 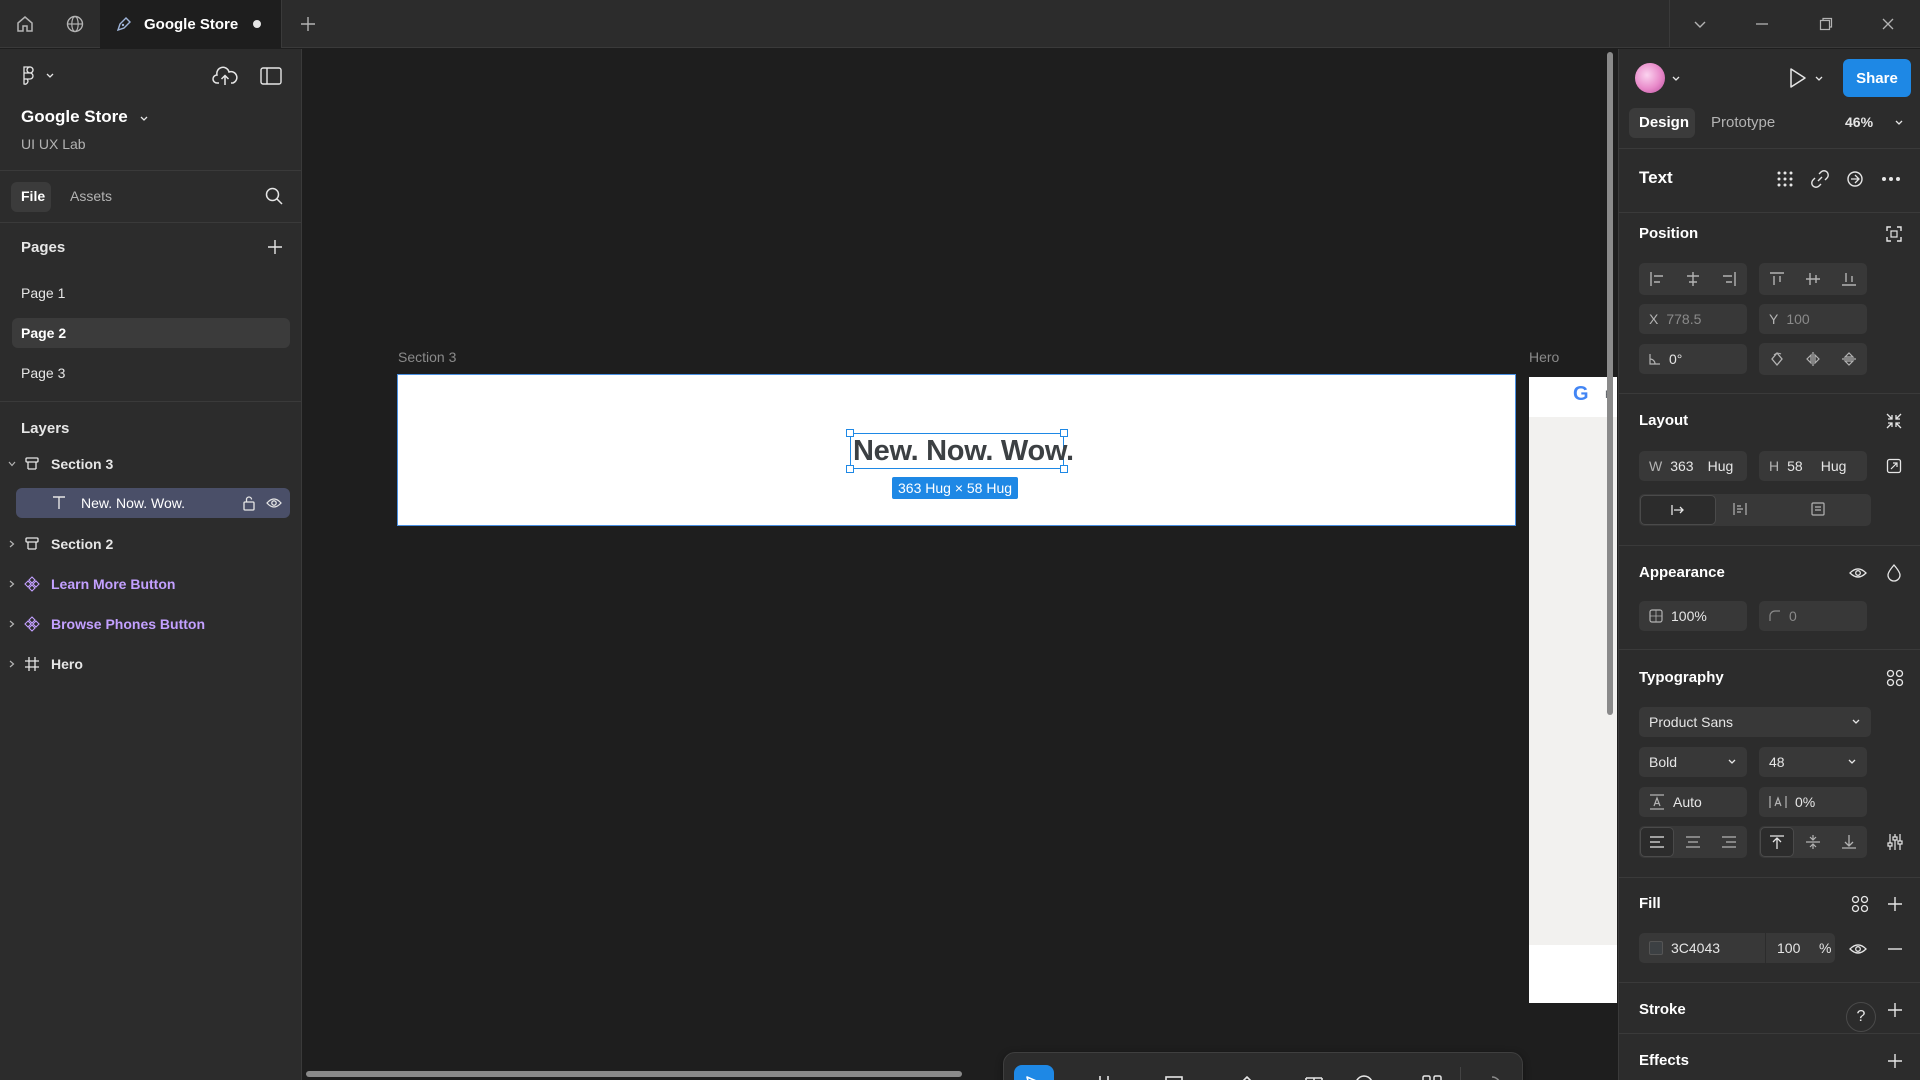 What do you see at coordinates (1860, 904) in the screenshot?
I see `fill-styles-icon` at bounding box center [1860, 904].